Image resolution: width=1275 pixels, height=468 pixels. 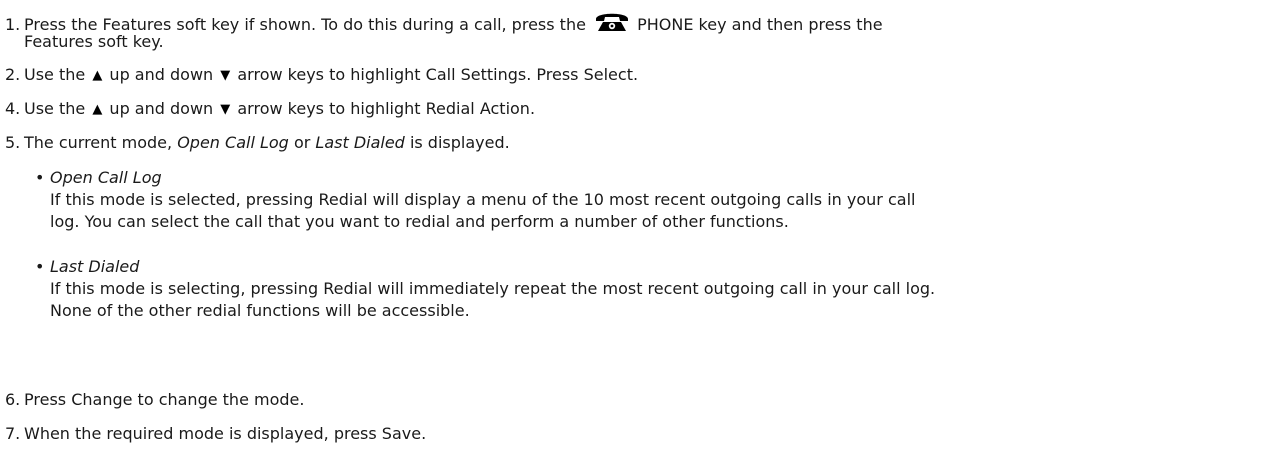 What do you see at coordinates (233, 142) in the screenshot?
I see `mode-name-open-call-log: Open Call Log` at bounding box center [233, 142].